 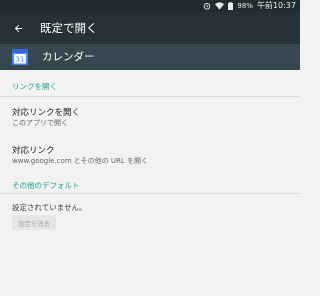 What do you see at coordinates (245, 6) in the screenshot?
I see `battery-level: 98%` at bounding box center [245, 6].